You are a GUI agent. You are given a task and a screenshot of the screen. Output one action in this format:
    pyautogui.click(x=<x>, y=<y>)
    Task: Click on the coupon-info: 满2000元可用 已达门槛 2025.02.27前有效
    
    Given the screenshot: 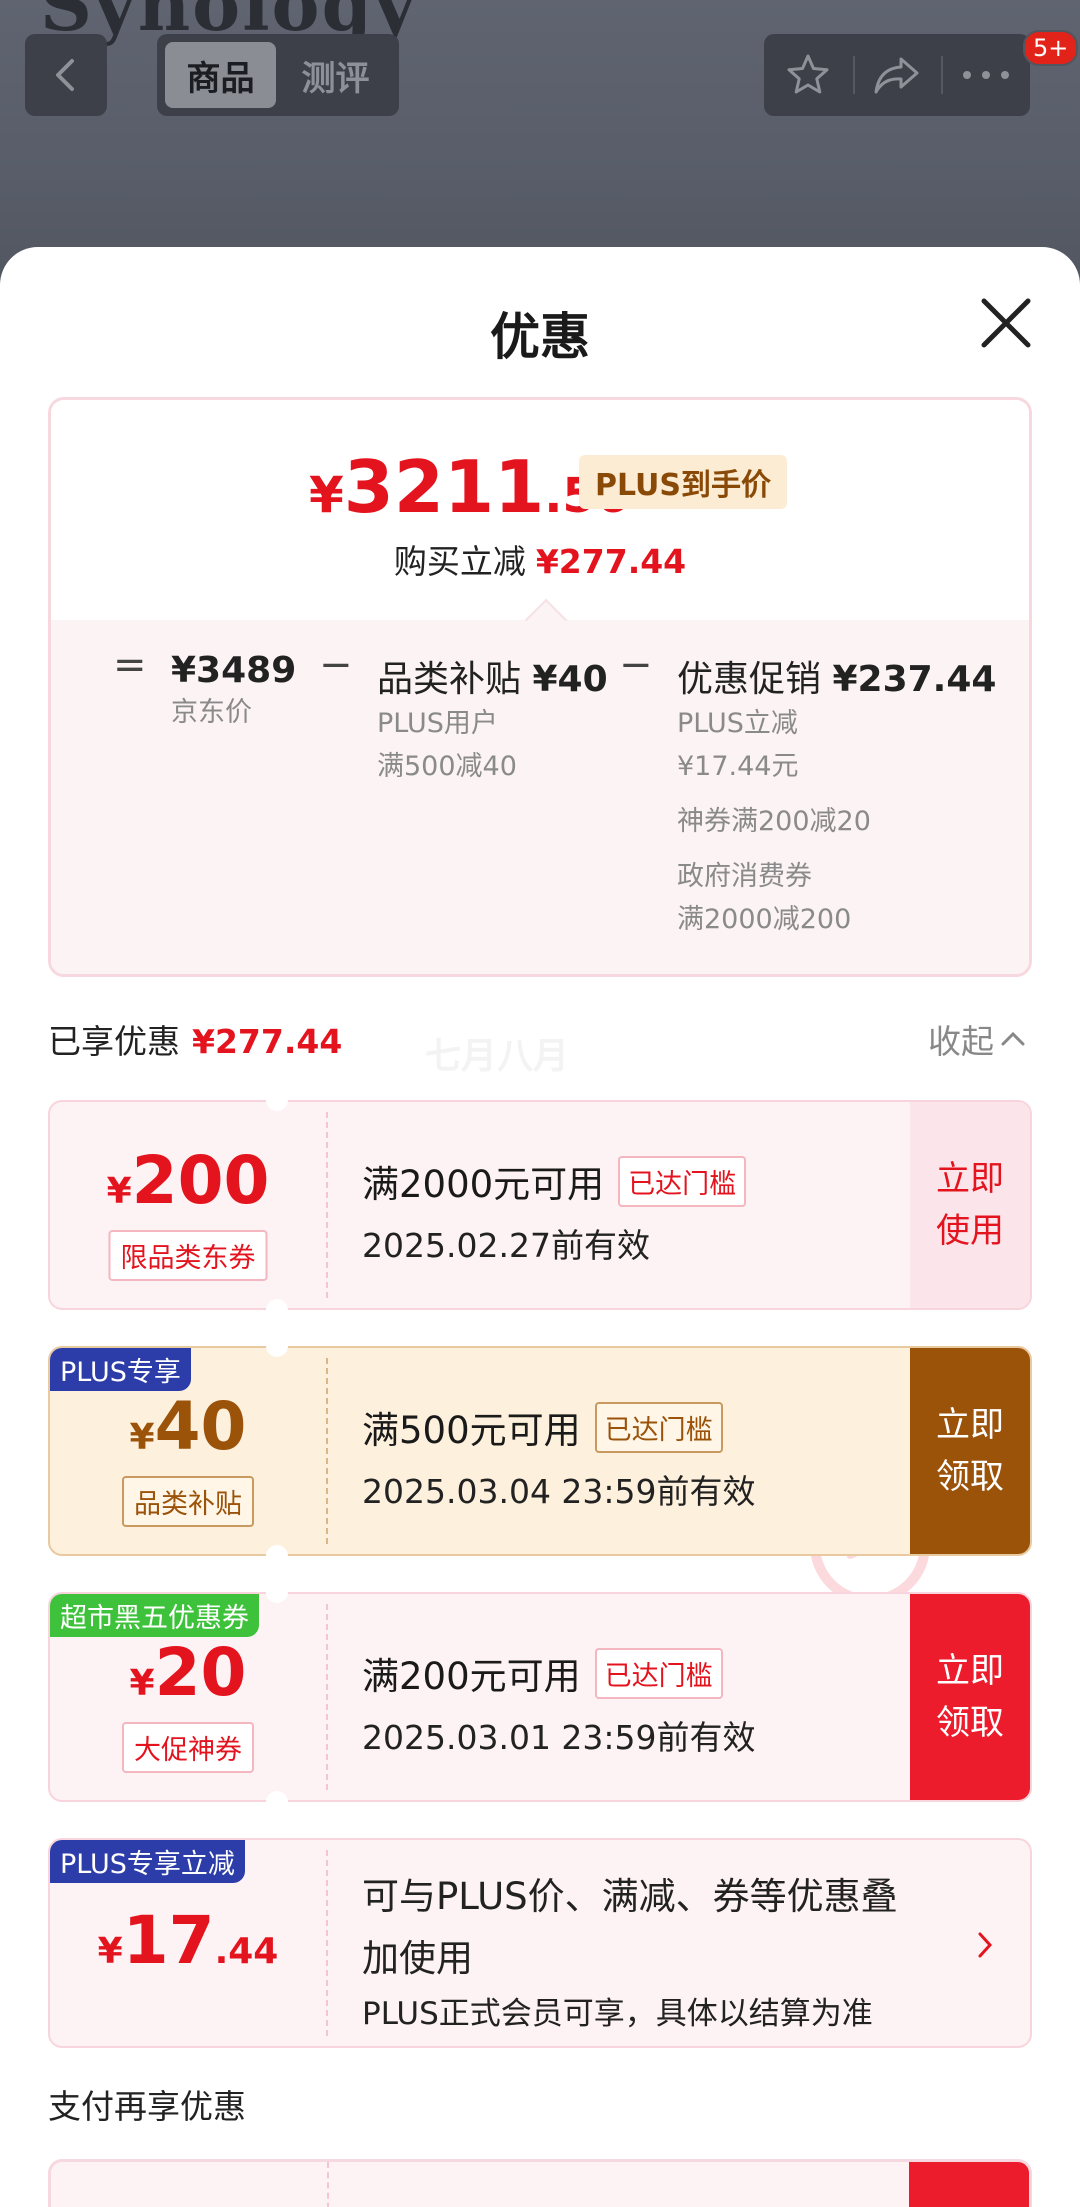 What is the action you would take?
    pyautogui.click(x=636, y=1205)
    